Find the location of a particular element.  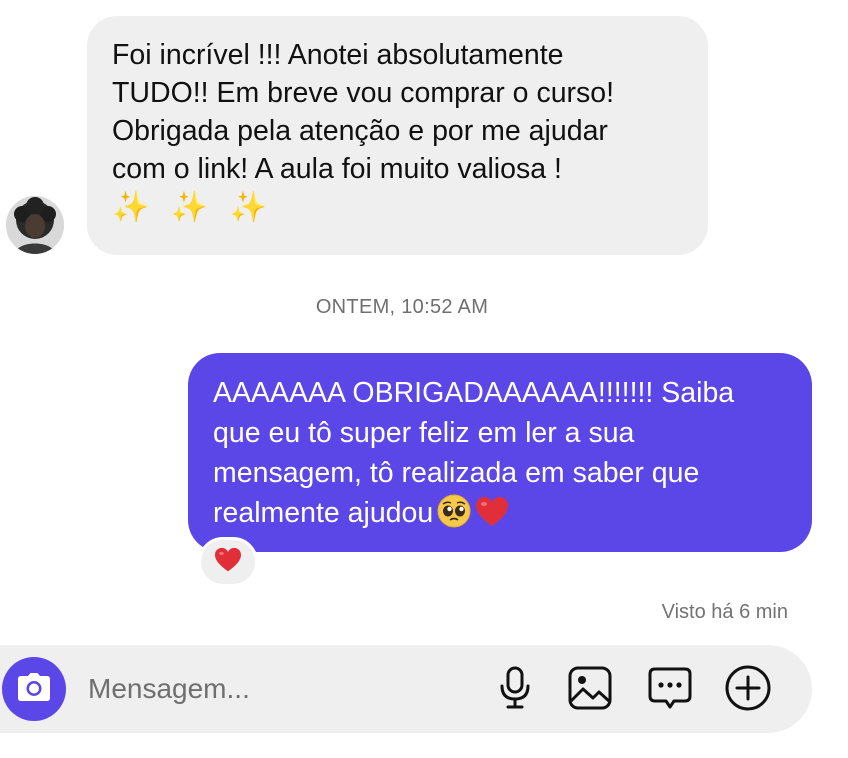

gallery-button is located at coordinates (590, 690).